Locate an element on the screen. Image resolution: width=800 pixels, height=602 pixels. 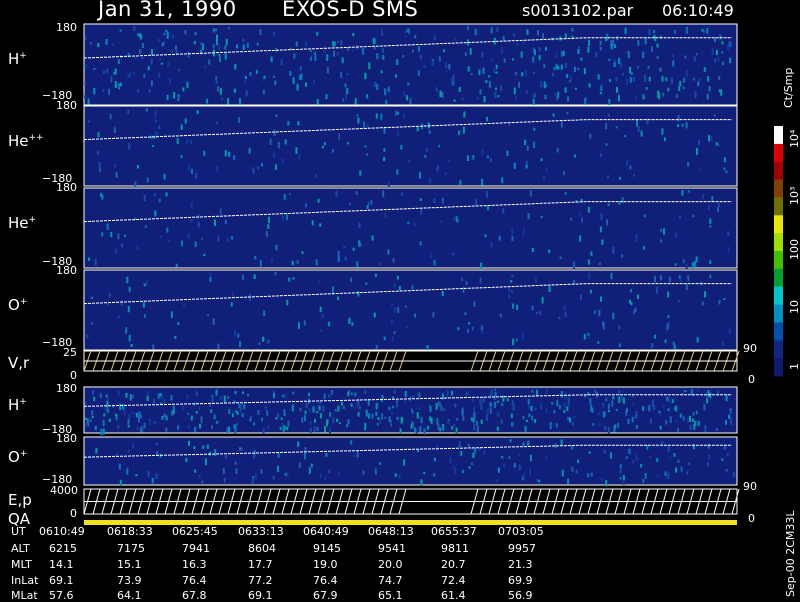
tick-v-r-min: 0 is located at coordinates (73, 375).